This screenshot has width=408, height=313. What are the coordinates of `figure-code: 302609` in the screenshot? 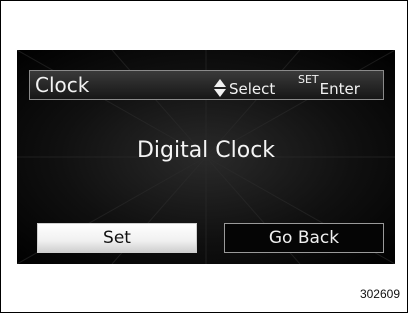 It's located at (379, 294).